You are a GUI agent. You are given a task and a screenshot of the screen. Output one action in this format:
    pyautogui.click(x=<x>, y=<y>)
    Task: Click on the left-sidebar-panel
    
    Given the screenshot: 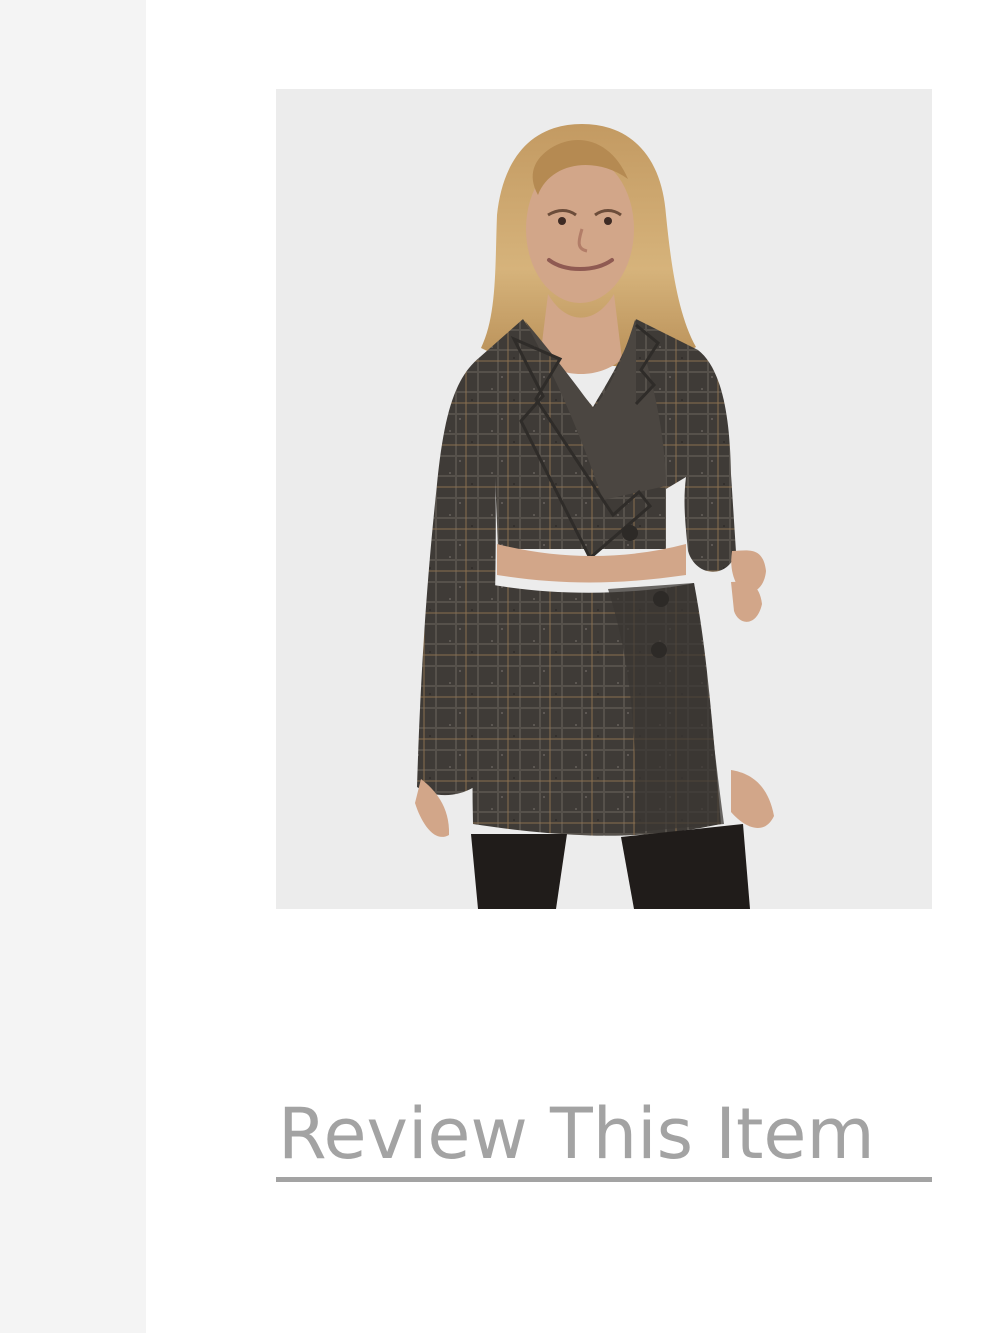 What is the action you would take?
    pyautogui.click(x=73, y=666)
    